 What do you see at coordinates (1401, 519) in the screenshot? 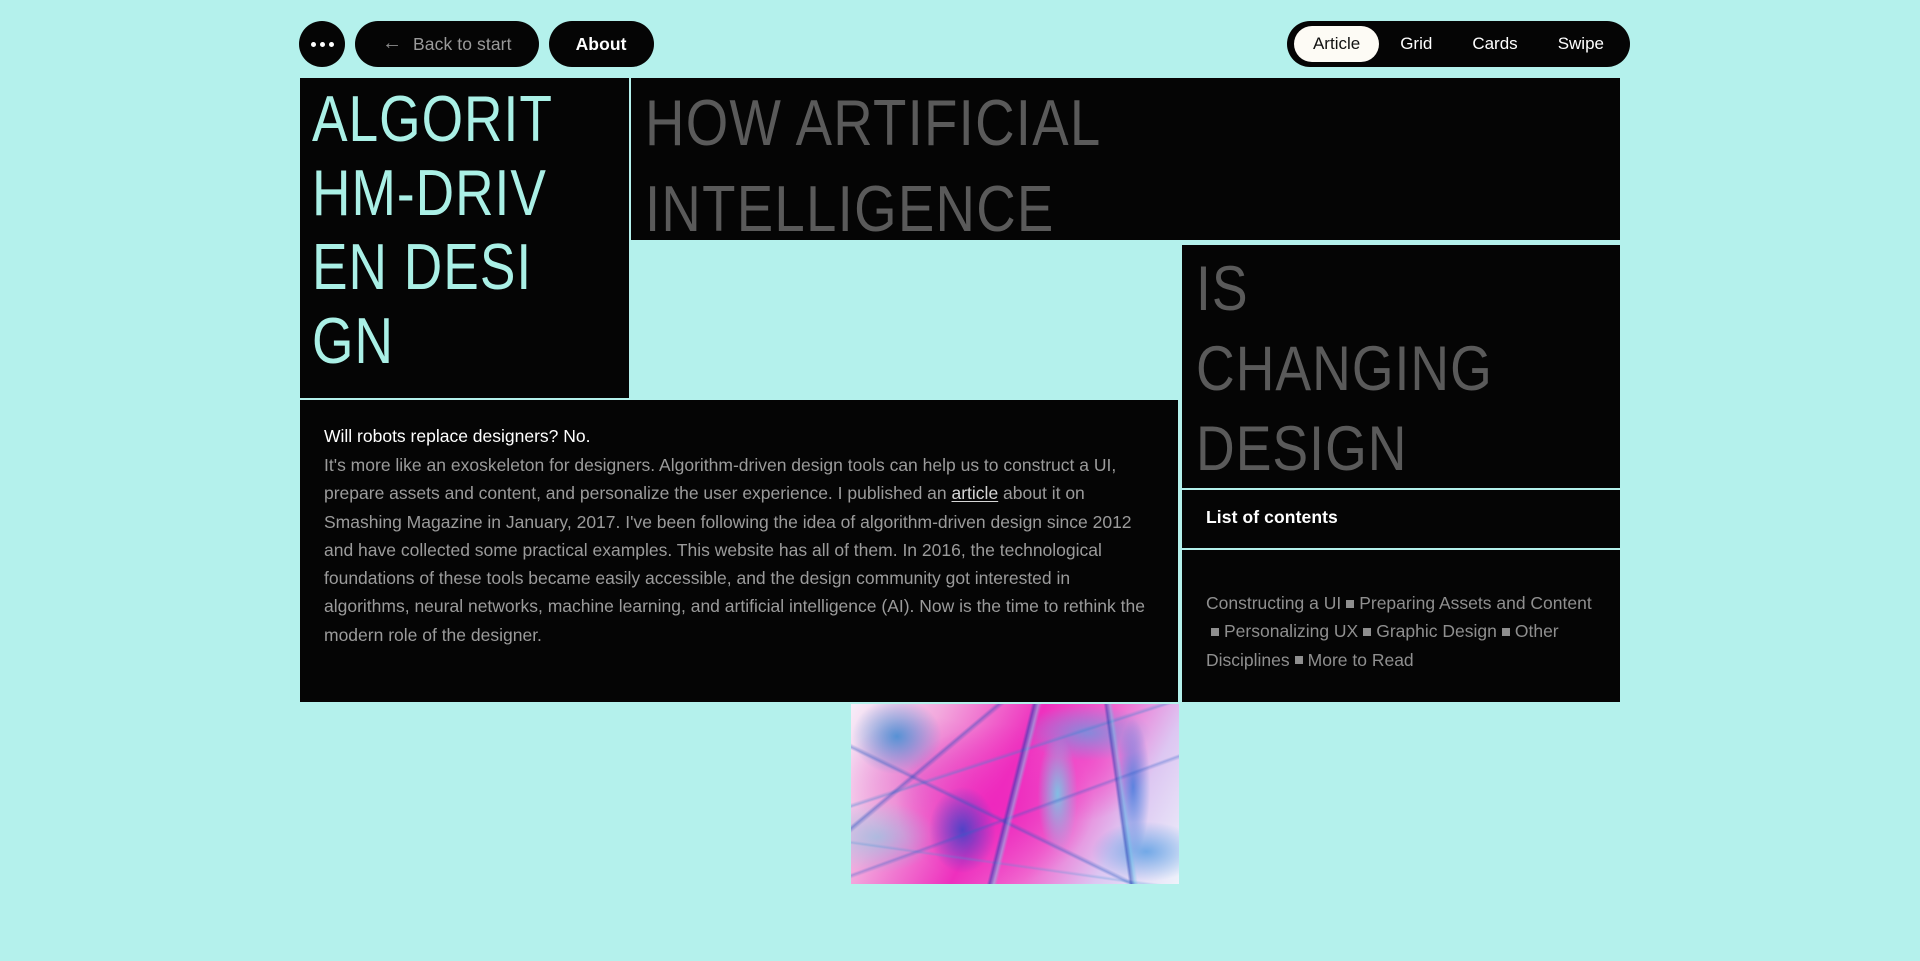
I see `contents-header-block: List of contents` at bounding box center [1401, 519].